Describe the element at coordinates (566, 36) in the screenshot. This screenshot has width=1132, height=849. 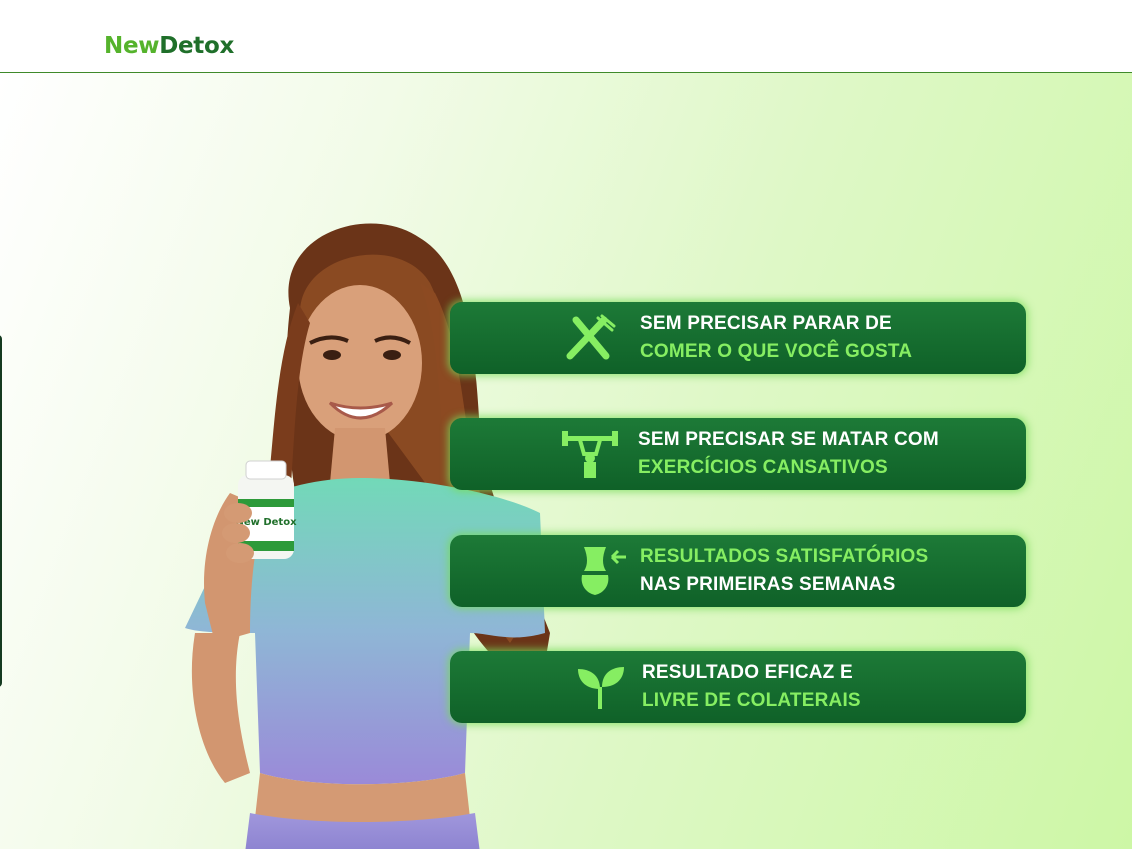
I see `site-header: NewDetox` at that location.